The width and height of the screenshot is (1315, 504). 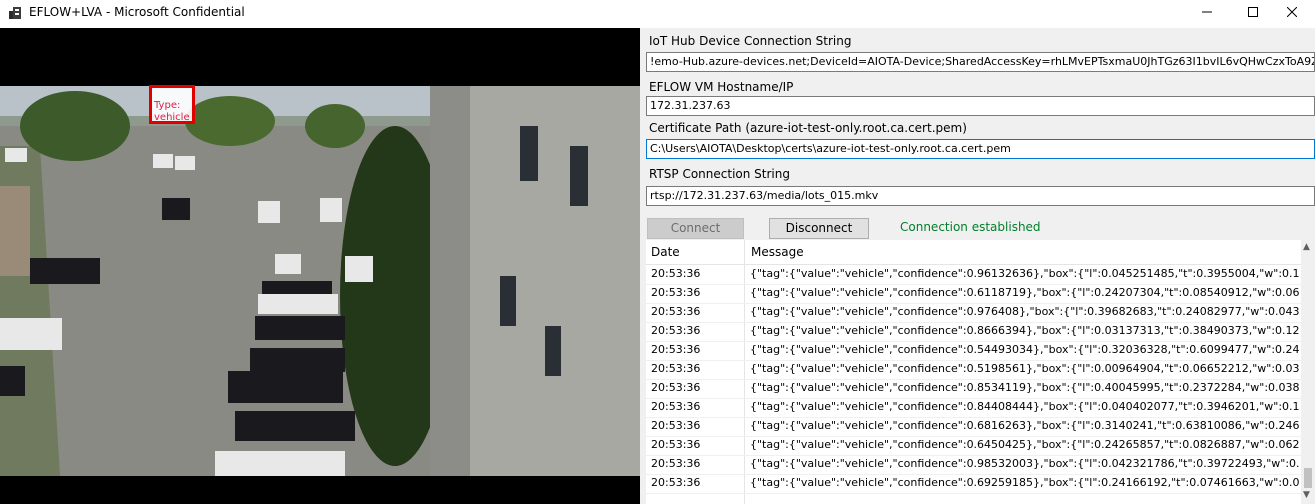 I want to click on connection-status: Connection established, so click(x=970, y=227).